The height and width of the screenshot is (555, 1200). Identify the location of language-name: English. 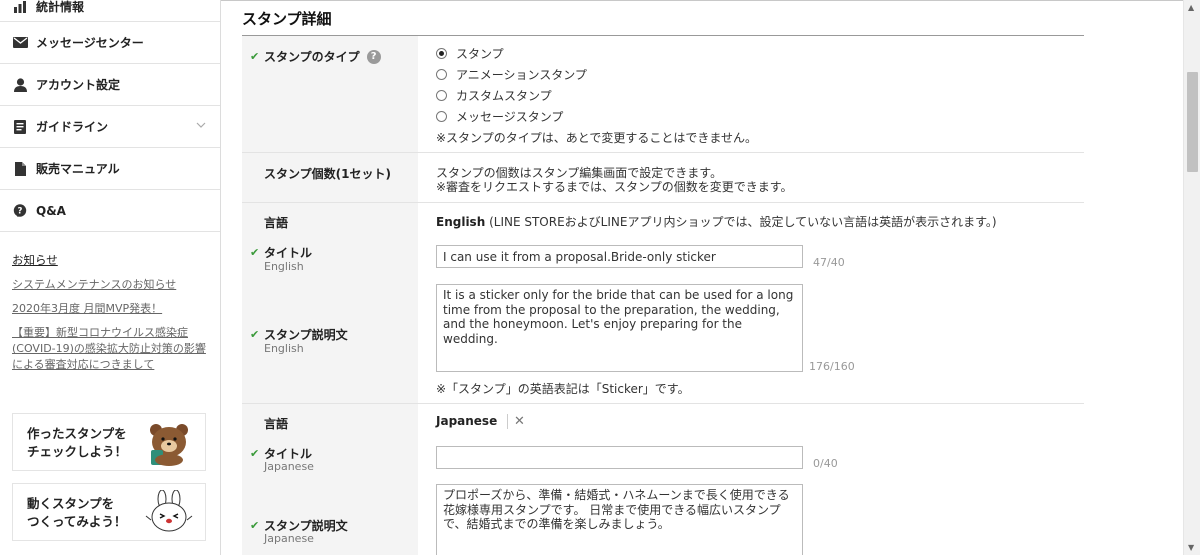
(461, 222).